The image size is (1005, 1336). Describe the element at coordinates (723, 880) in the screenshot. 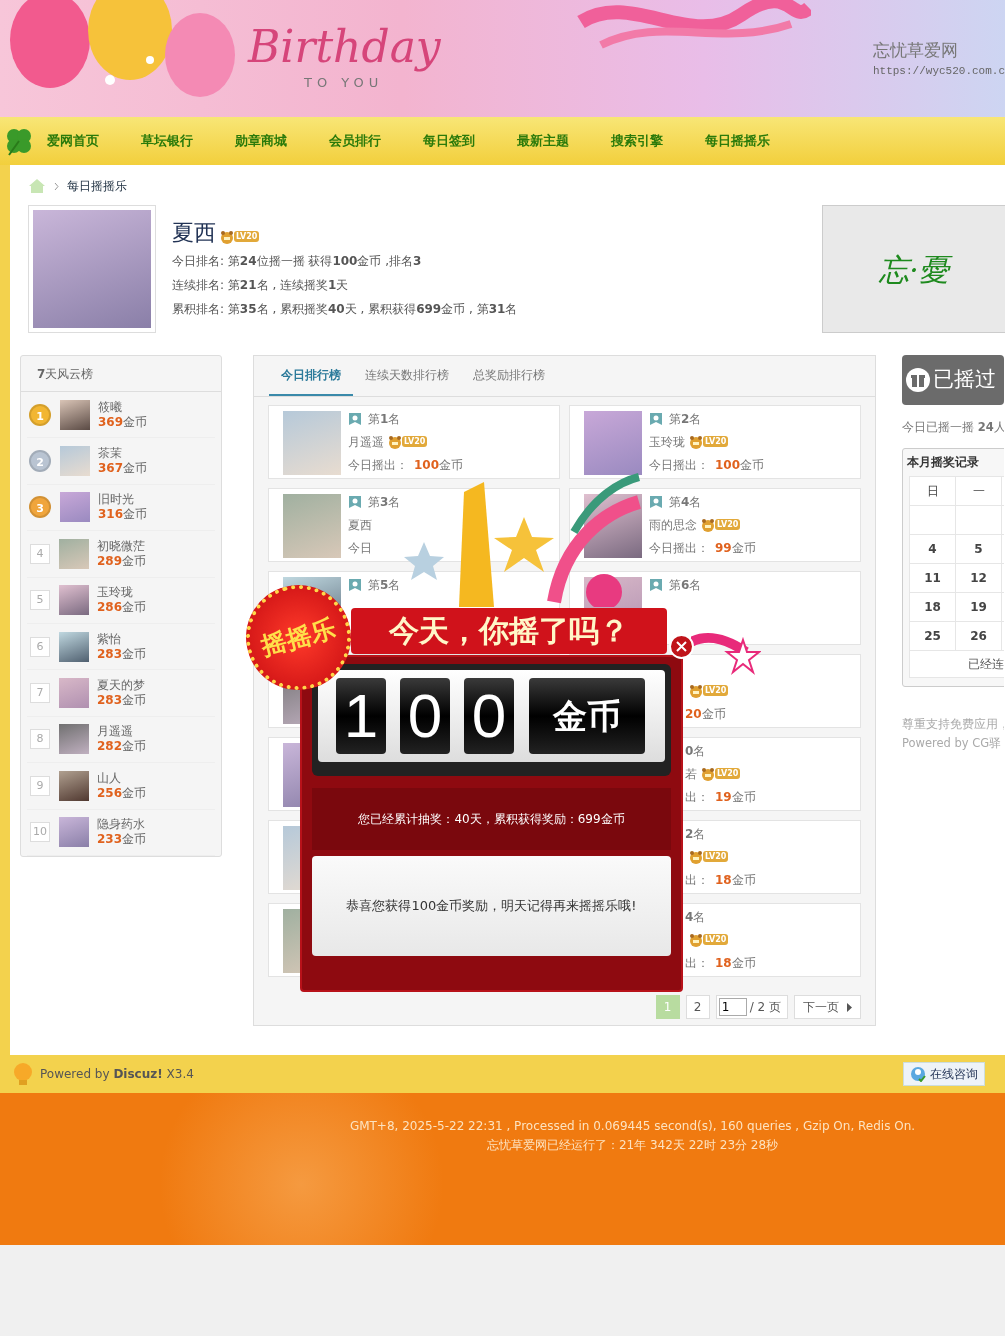

I see `coin-amount: 18` at that location.